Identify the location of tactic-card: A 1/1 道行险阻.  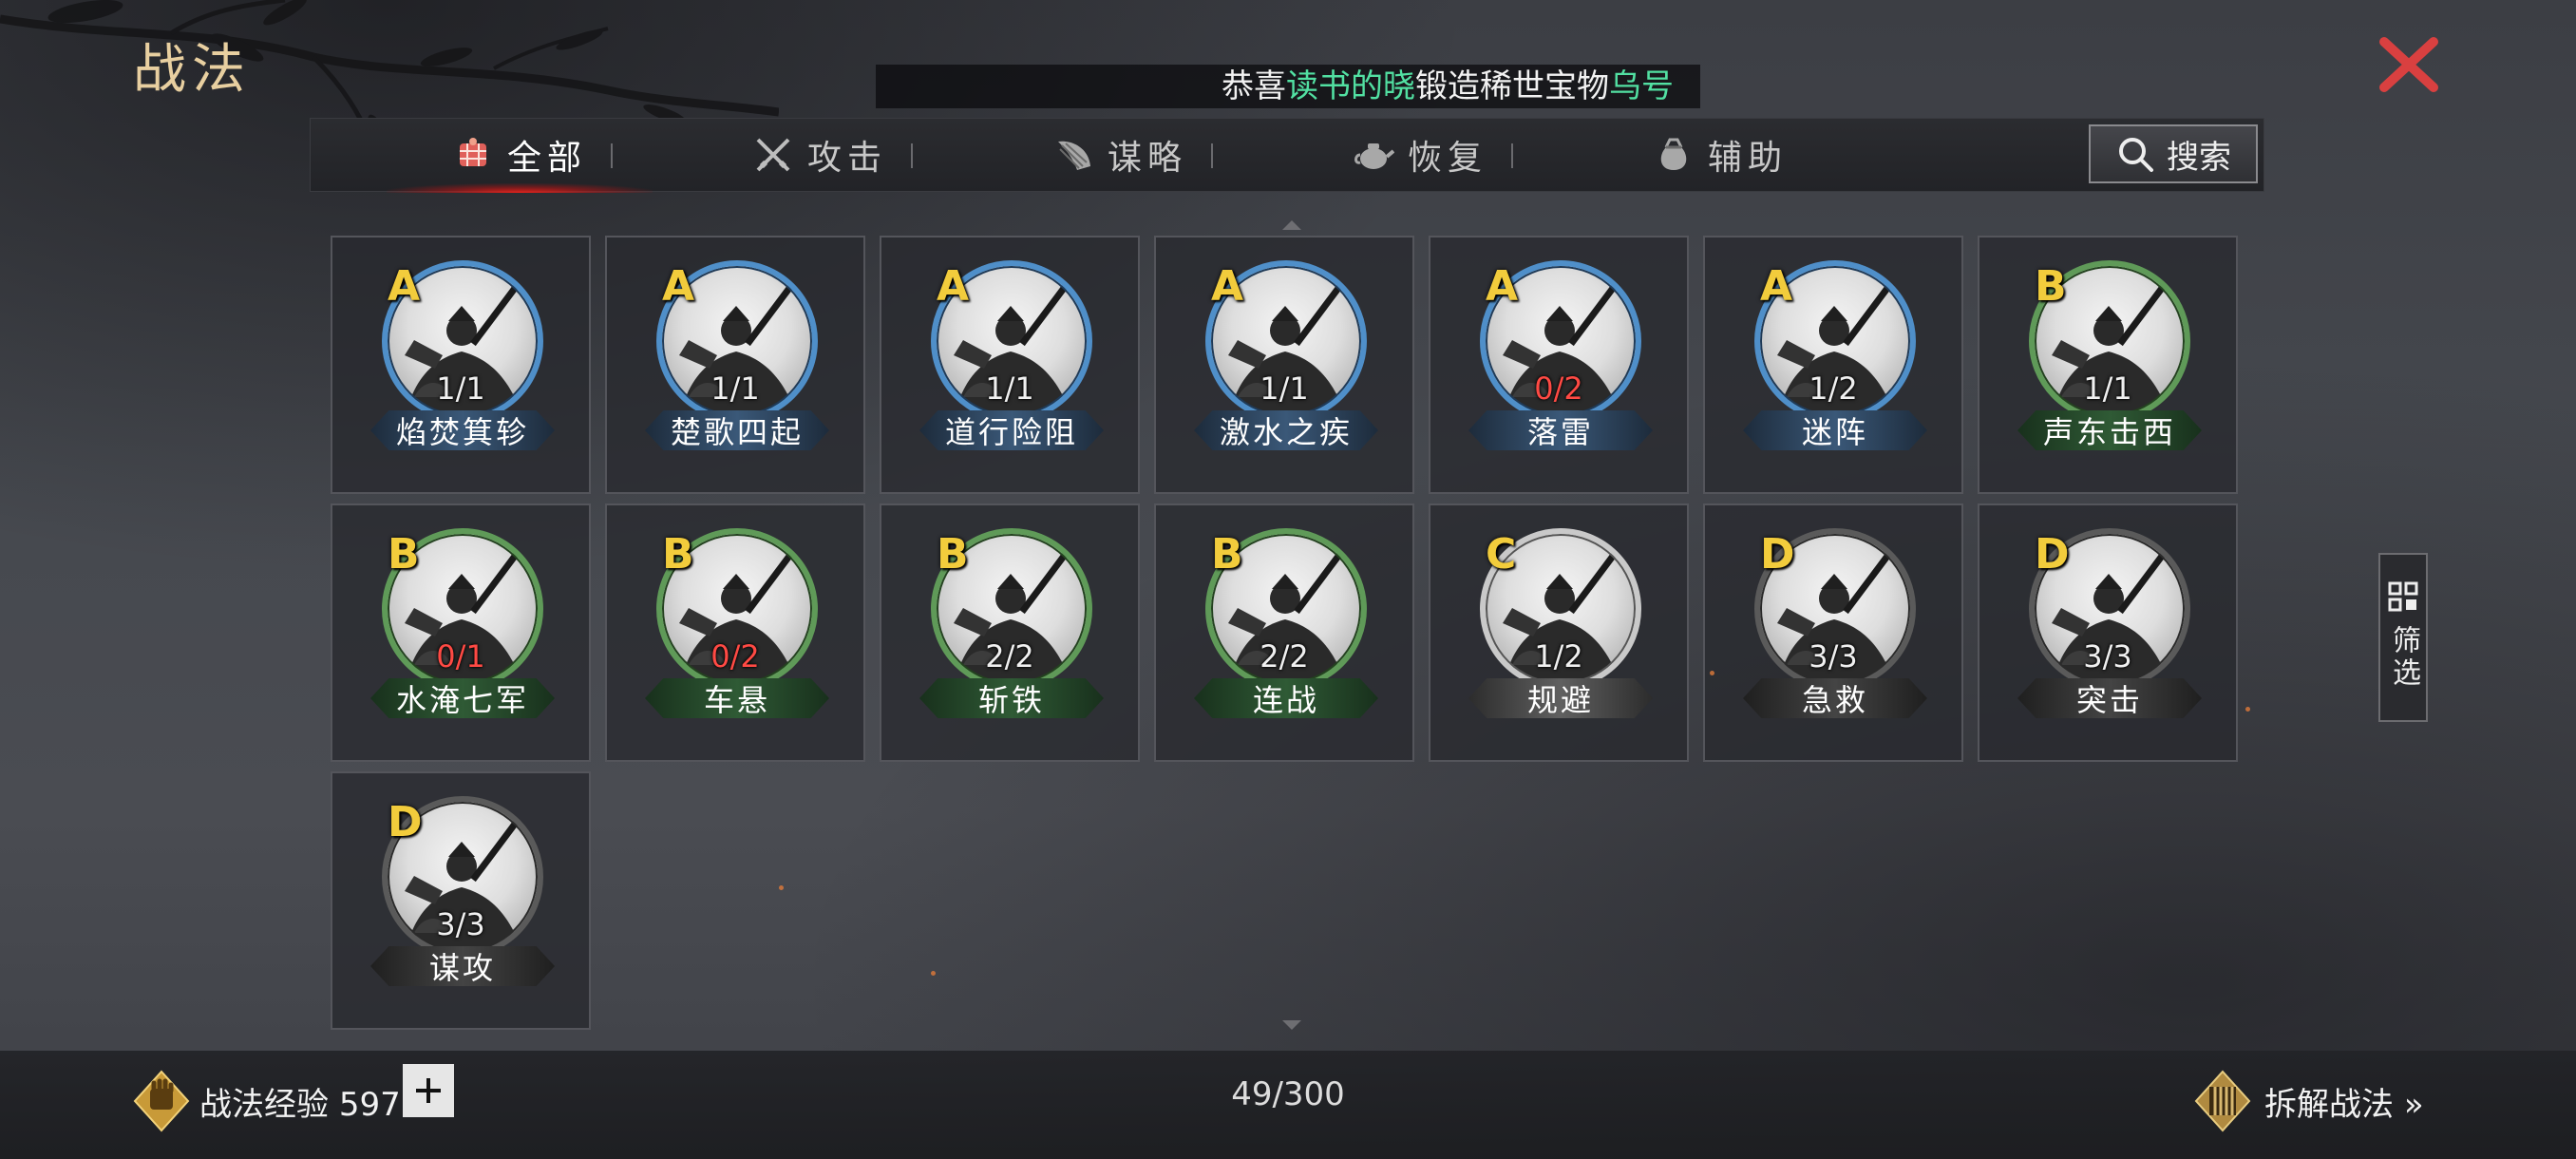
(1010, 365).